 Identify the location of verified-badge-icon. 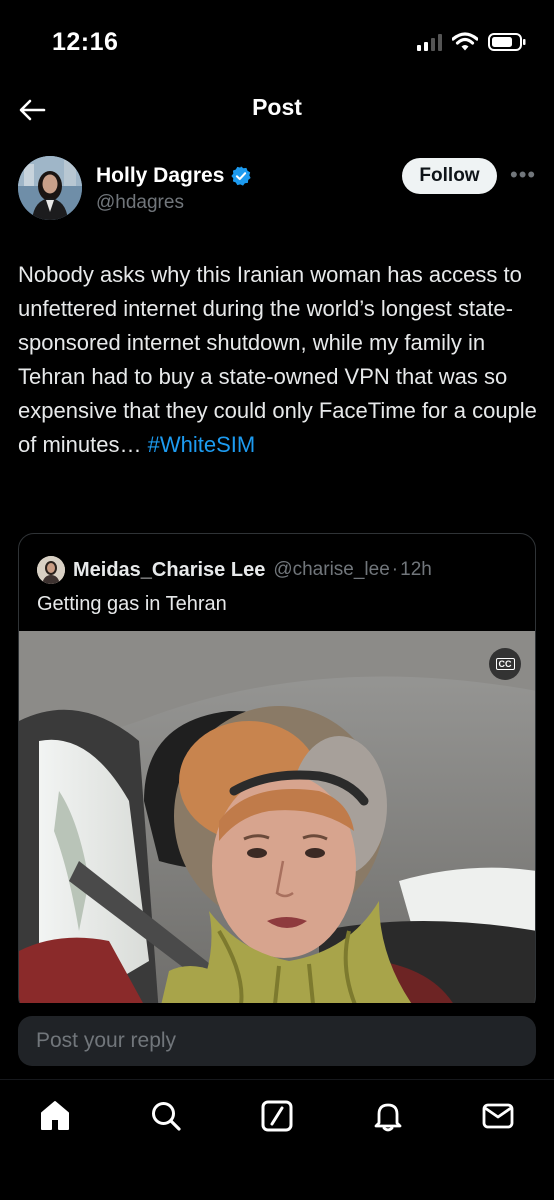
(241, 176).